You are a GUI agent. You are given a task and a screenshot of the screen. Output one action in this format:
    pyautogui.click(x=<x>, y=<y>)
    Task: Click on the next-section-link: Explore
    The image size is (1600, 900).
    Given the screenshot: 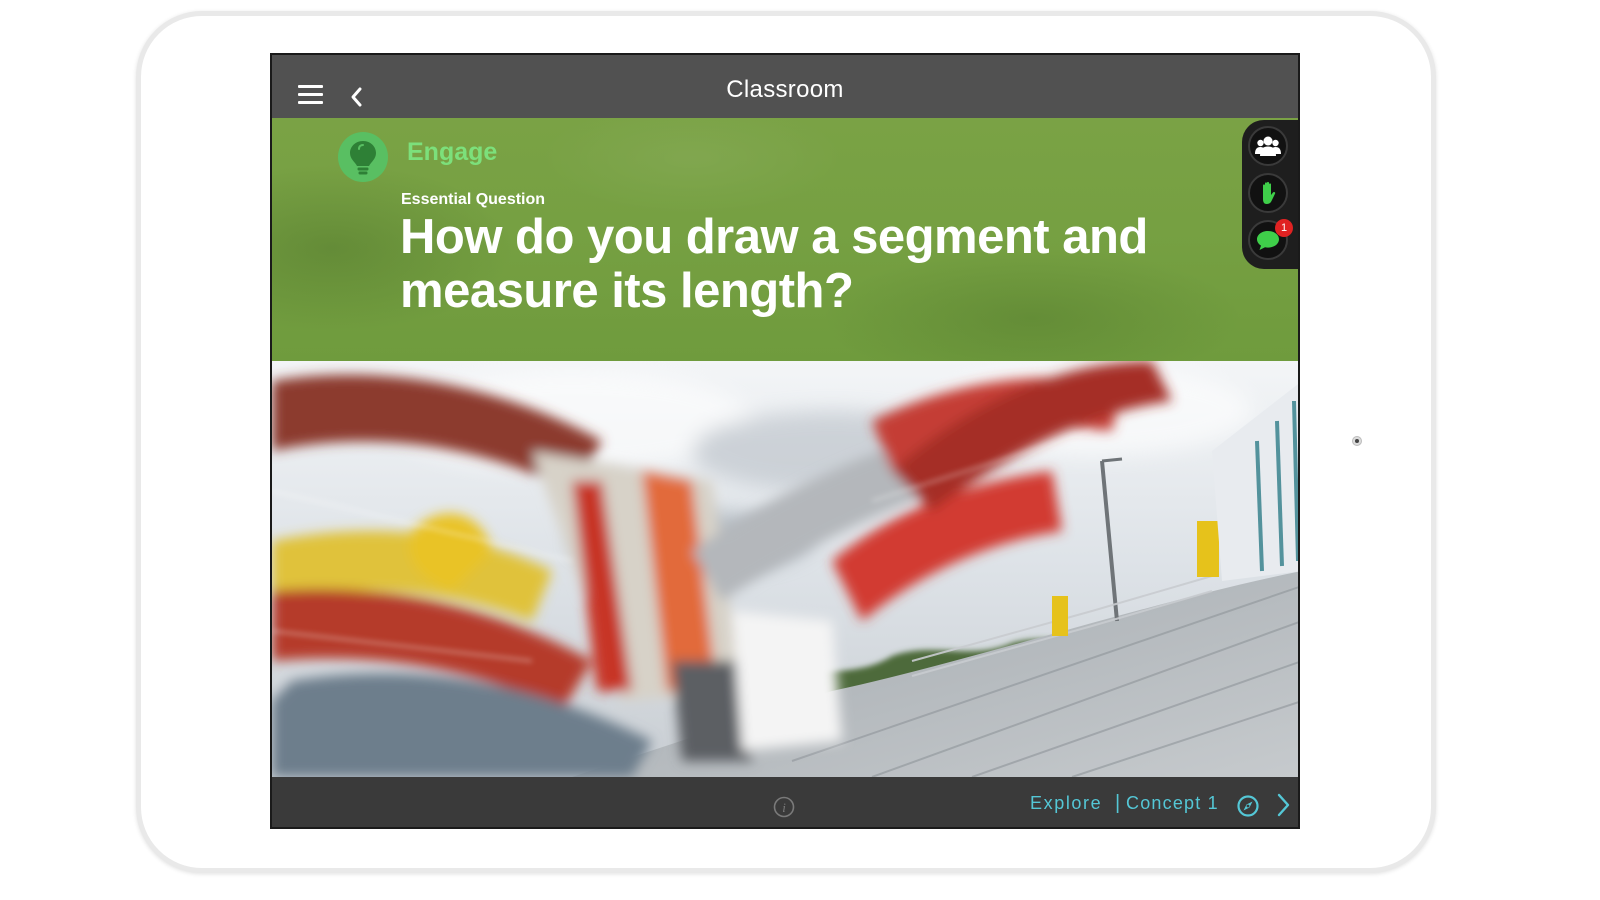 What is the action you would take?
    pyautogui.click(x=1066, y=803)
    